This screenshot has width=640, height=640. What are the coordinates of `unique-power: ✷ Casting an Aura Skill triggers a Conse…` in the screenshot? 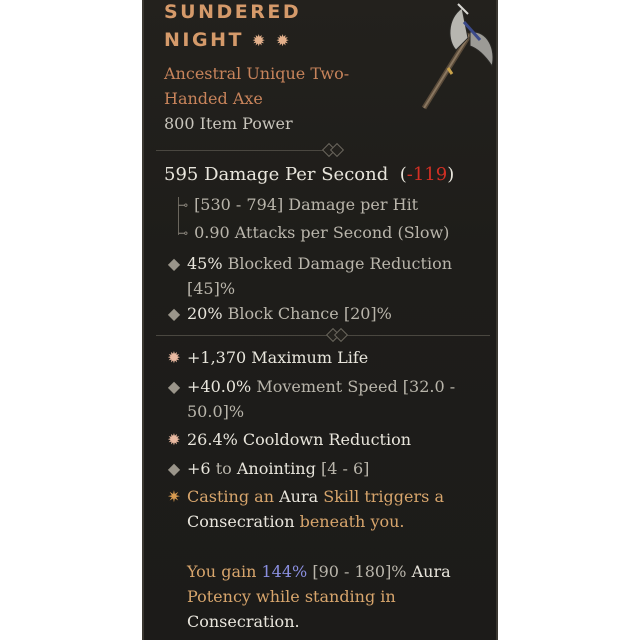 It's located at (326, 559).